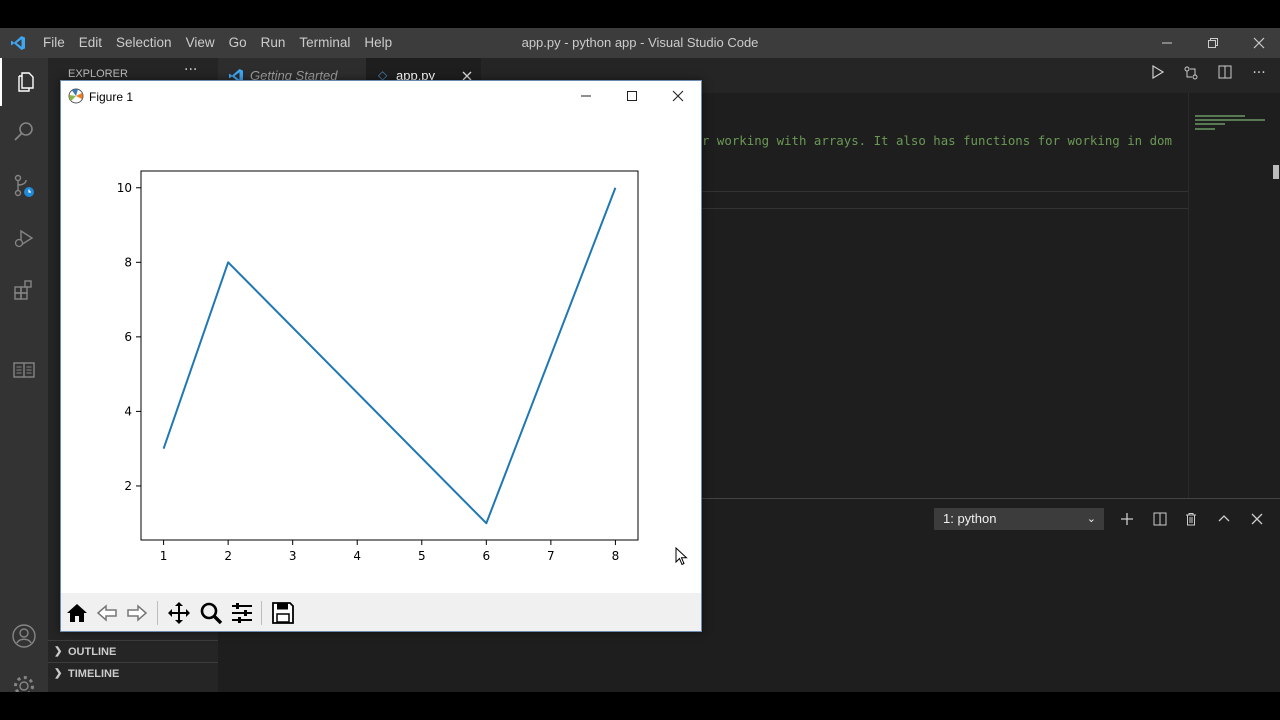 This screenshot has height=720, width=1280. I want to click on save-button, so click(283, 613).